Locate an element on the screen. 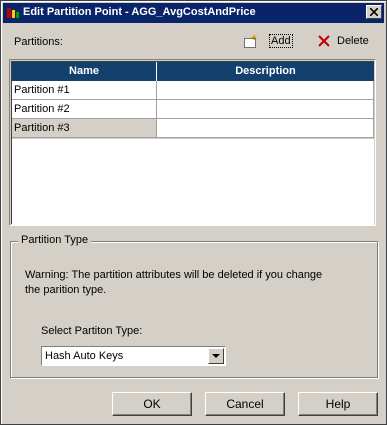  partition-name-cell: Partition #1 is located at coordinates (84, 90).